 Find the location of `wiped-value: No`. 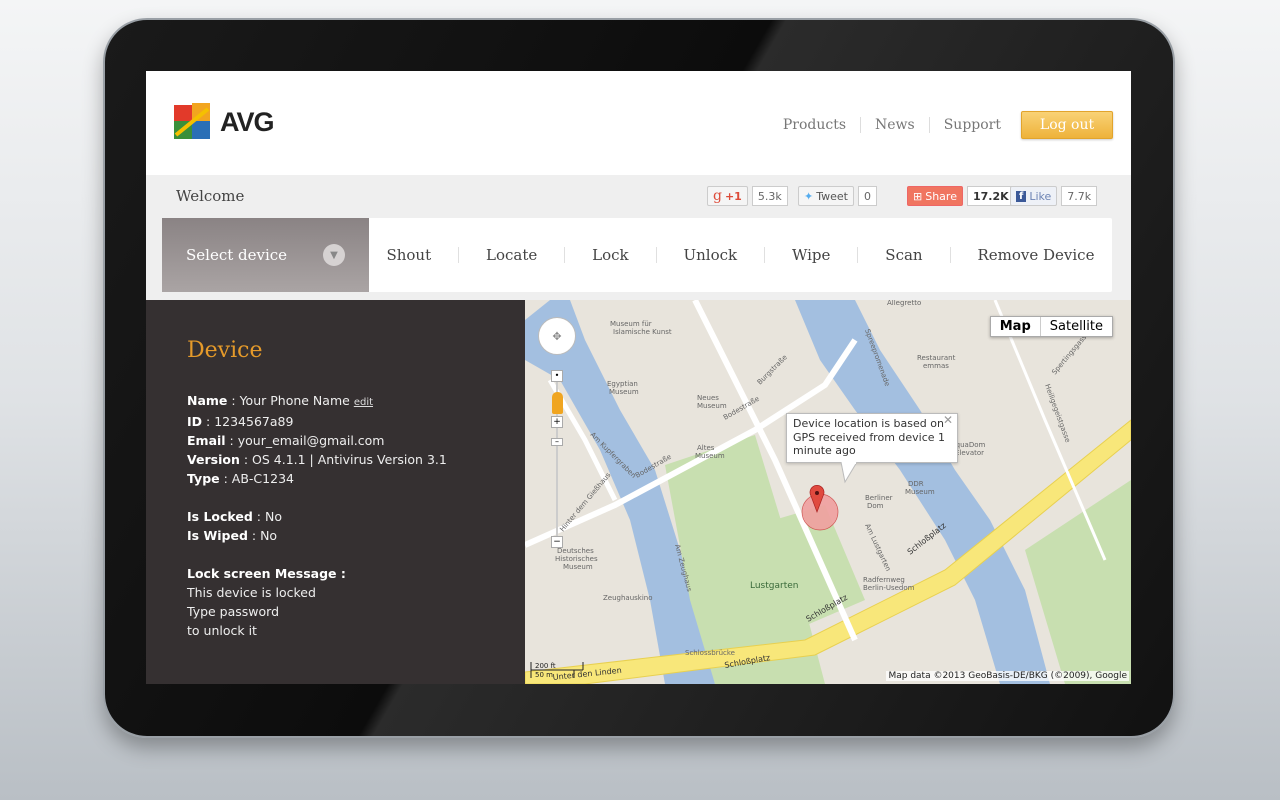

wiped-value: No is located at coordinates (269, 535).